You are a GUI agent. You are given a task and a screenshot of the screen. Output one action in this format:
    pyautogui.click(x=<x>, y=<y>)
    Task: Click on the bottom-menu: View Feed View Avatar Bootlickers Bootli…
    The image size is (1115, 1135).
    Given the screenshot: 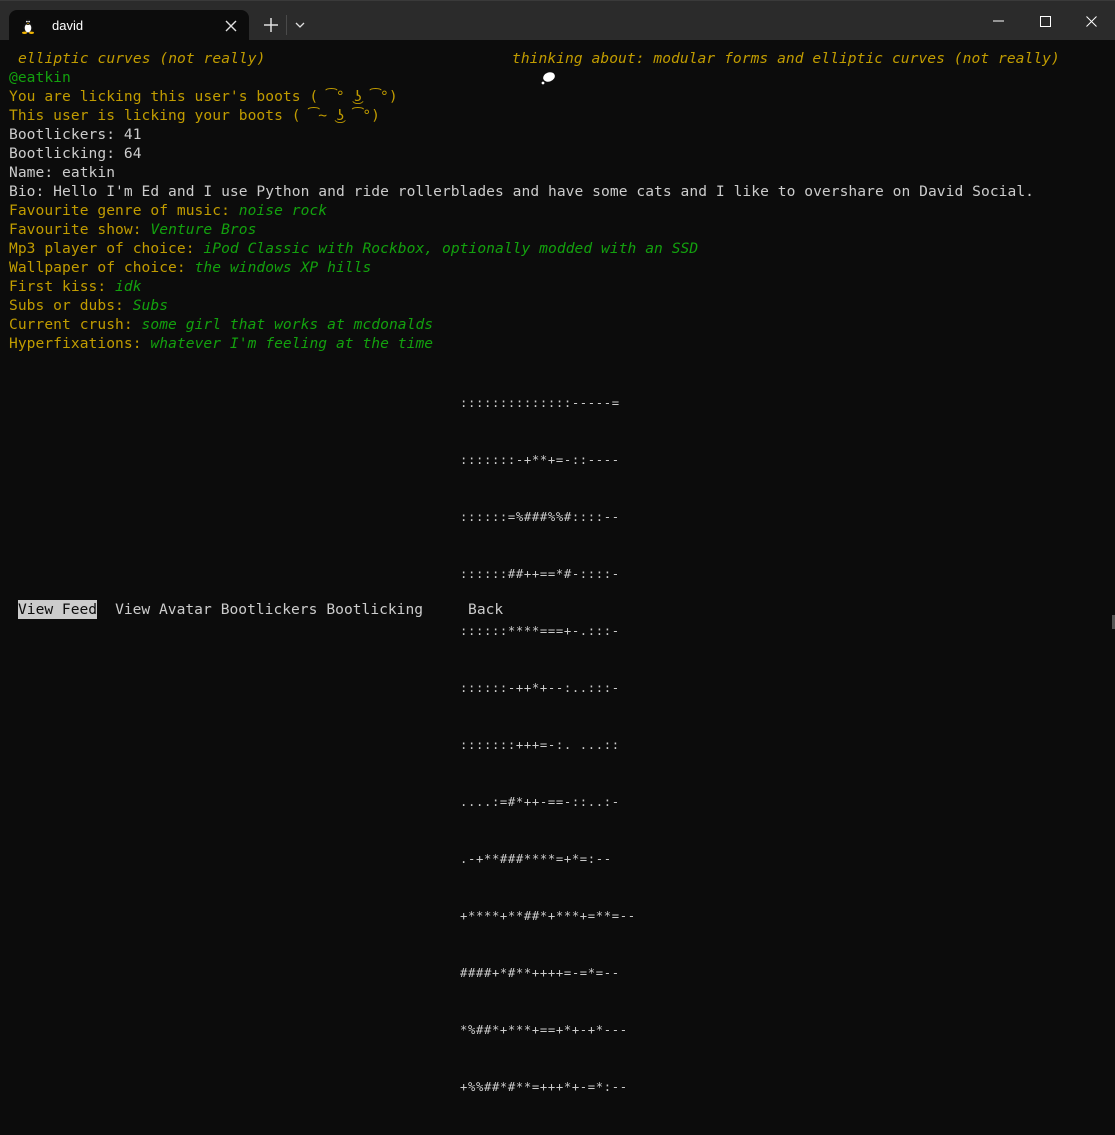 What is the action you would take?
    pyautogui.click(x=260, y=609)
    